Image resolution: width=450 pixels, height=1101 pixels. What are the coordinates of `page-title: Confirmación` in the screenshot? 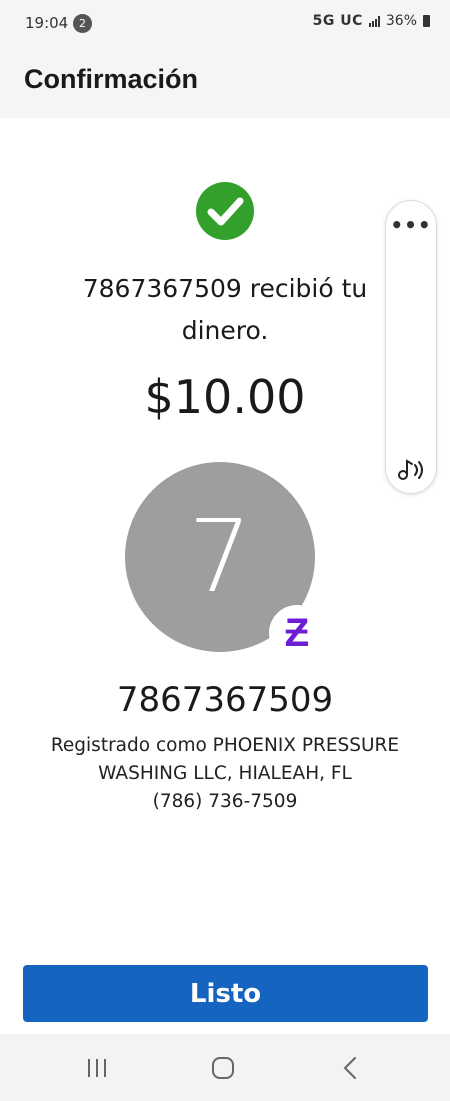 It's located at (111, 79).